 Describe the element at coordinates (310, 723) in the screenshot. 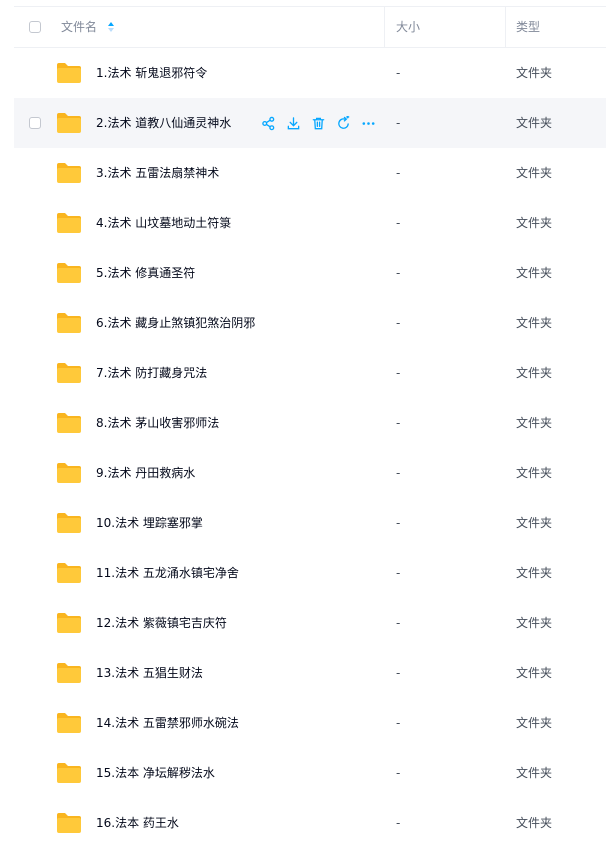

I see `file-row: 14.法术 五雷禁邪师水碗法 - 文件夹` at that location.